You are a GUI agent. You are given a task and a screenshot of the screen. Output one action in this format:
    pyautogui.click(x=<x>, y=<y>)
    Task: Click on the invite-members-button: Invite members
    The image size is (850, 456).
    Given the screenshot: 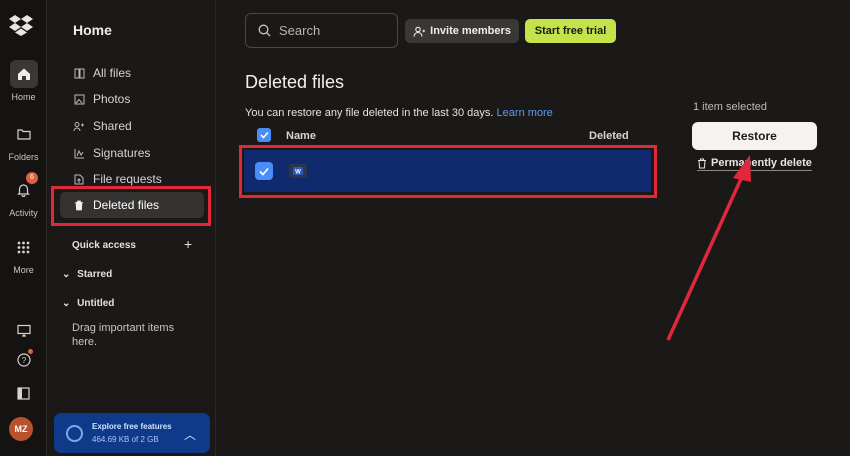 What is the action you would take?
    pyautogui.click(x=462, y=31)
    